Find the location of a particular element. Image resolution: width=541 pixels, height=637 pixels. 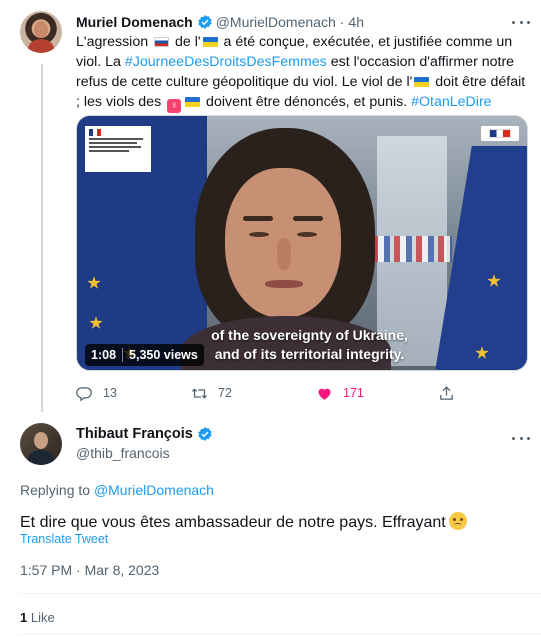

reply-button: 13 is located at coordinates (96, 393).